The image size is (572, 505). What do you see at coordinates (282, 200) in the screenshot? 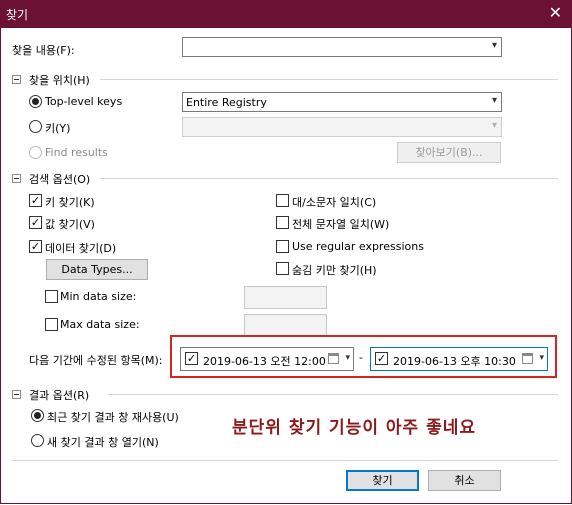
I see `match-case-checkbox` at bounding box center [282, 200].